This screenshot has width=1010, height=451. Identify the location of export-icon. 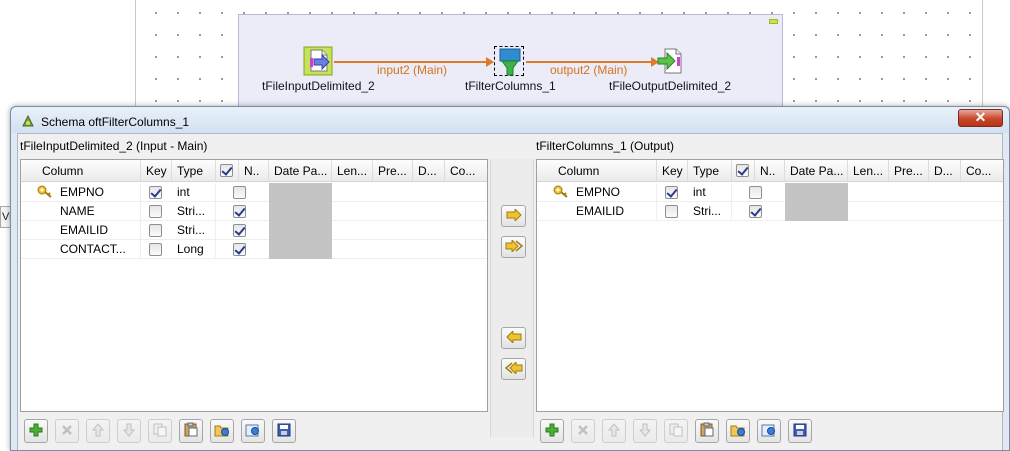
(769, 431).